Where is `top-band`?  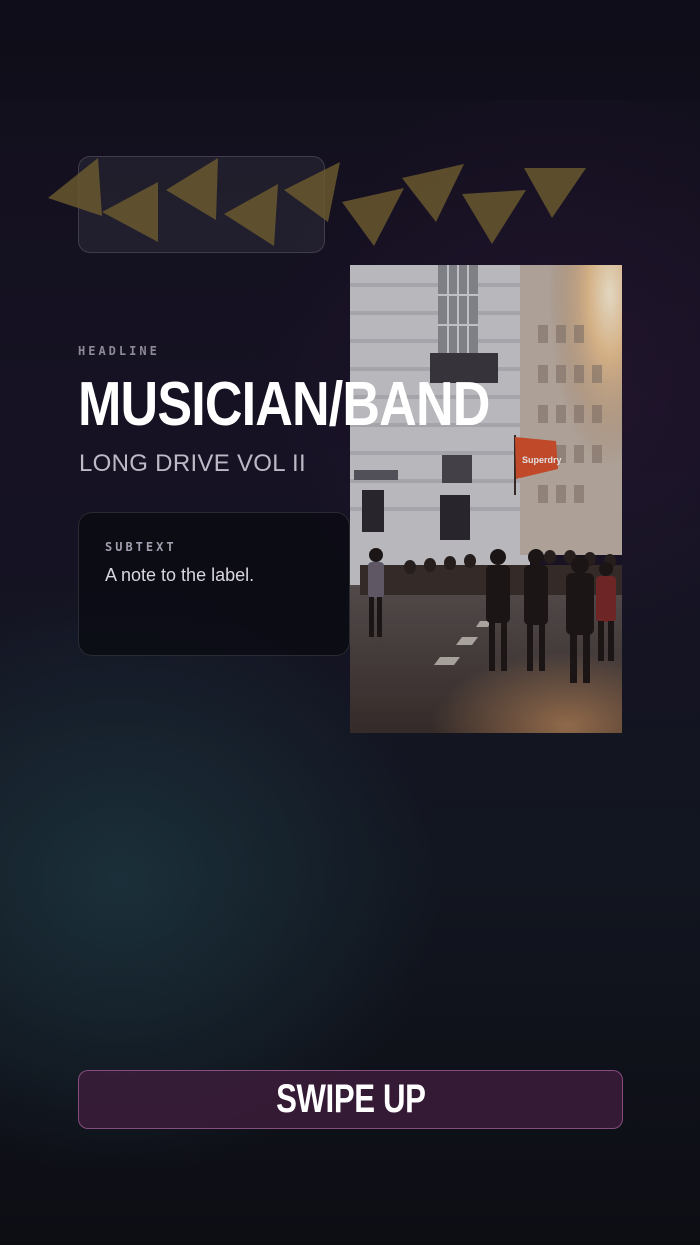
top-band is located at coordinates (350, 50).